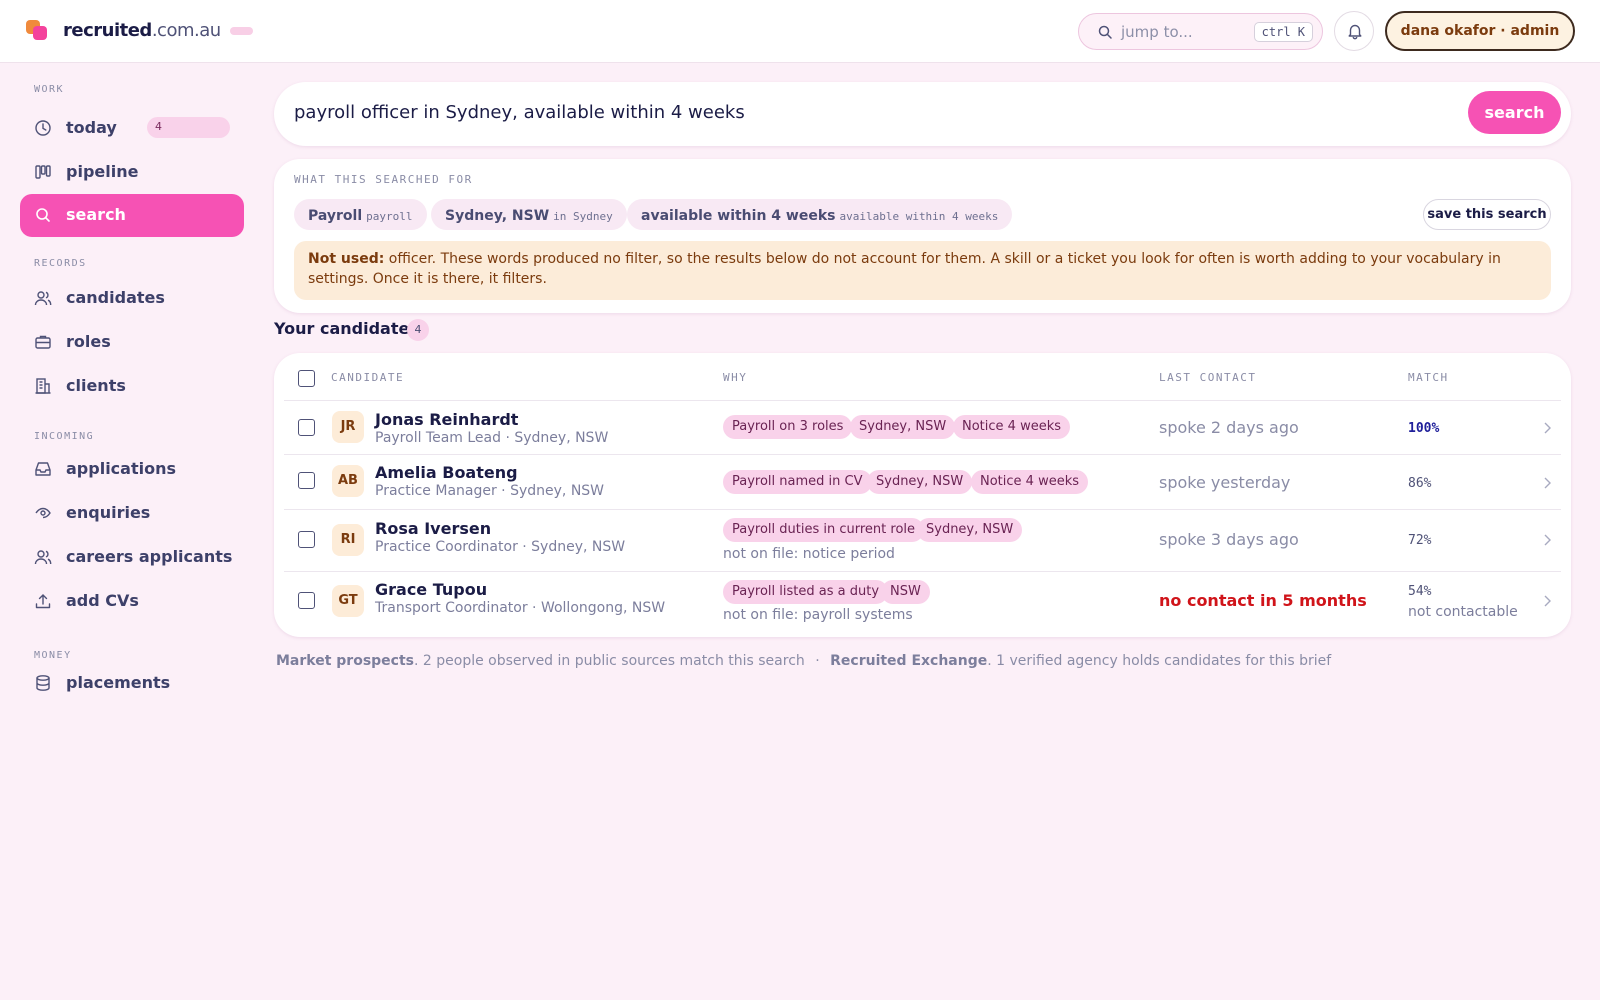 This screenshot has width=1600, height=1000. Describe the element at coordinates (797, 482) in the screenshot. I see `reason-tag: Payroll named in CV` at that location.